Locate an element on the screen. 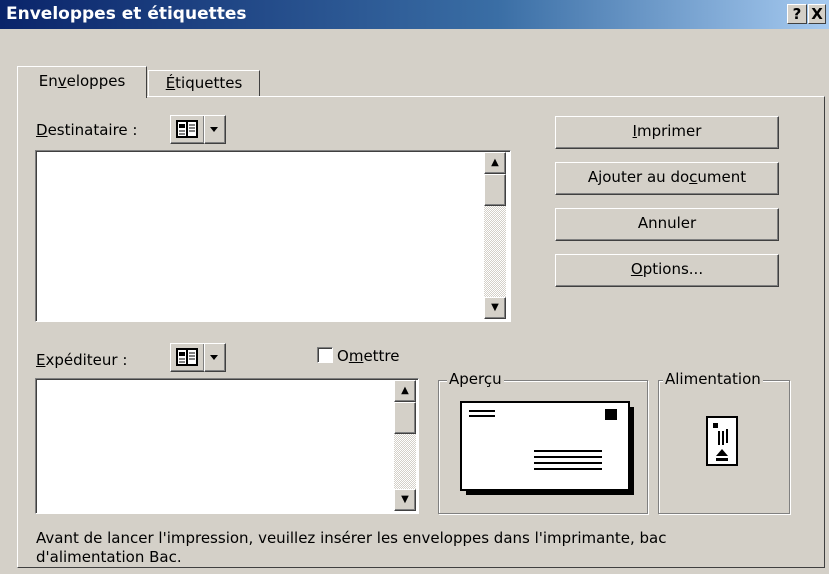  recipient-dropdown-button is located at coordinates (215, 129).